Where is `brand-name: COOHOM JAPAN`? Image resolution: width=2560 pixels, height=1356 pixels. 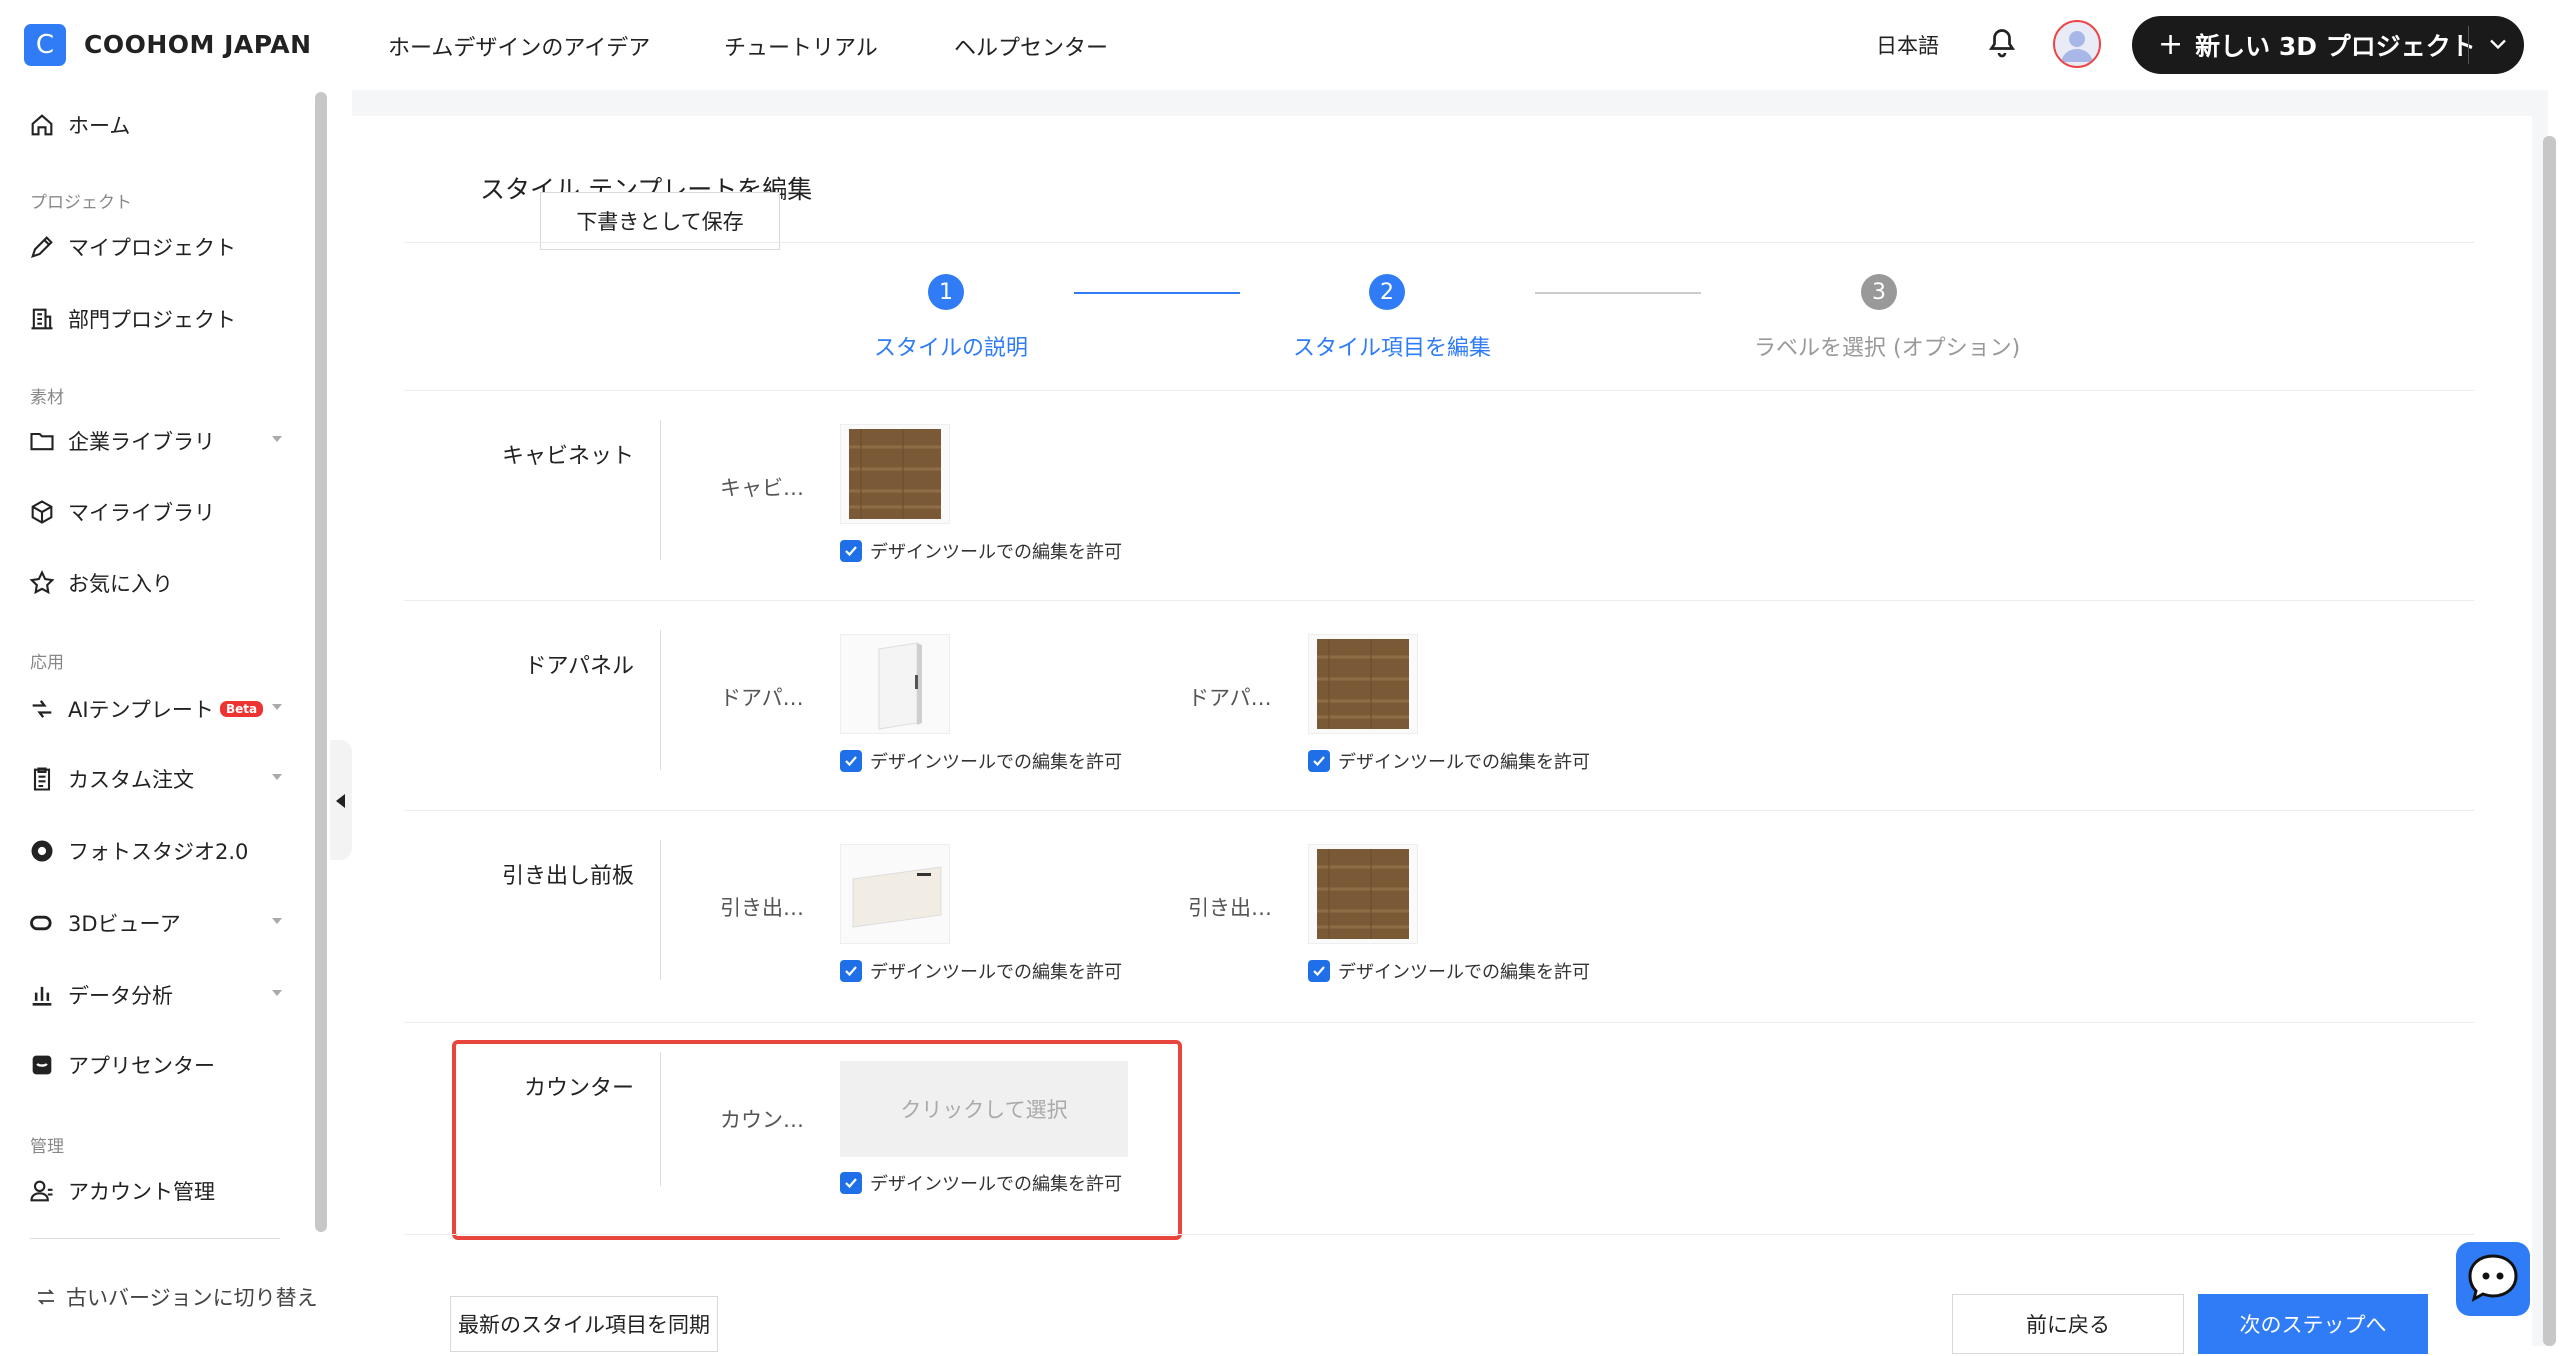
brand-name: COOHOM JAPAN is located at coordinates (198, 44).